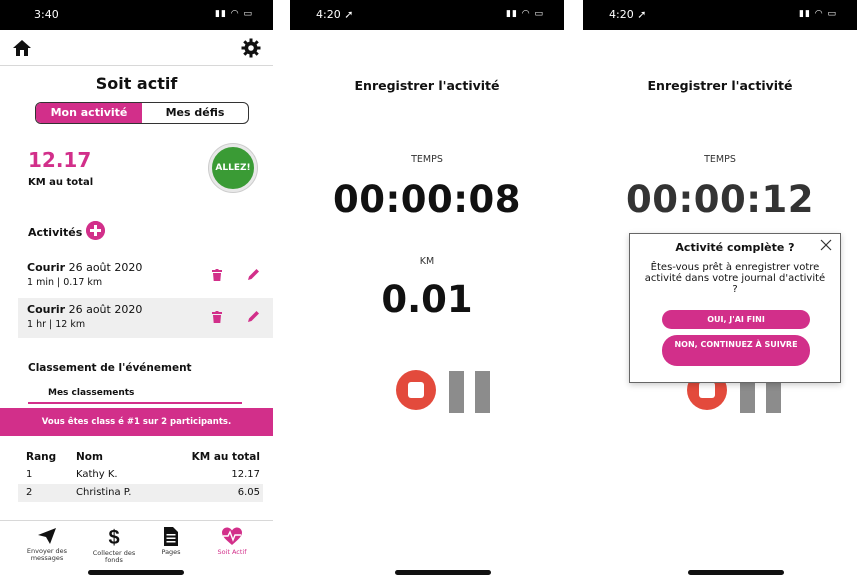  I want to click on row-name: Christina P., so click(104, 492).